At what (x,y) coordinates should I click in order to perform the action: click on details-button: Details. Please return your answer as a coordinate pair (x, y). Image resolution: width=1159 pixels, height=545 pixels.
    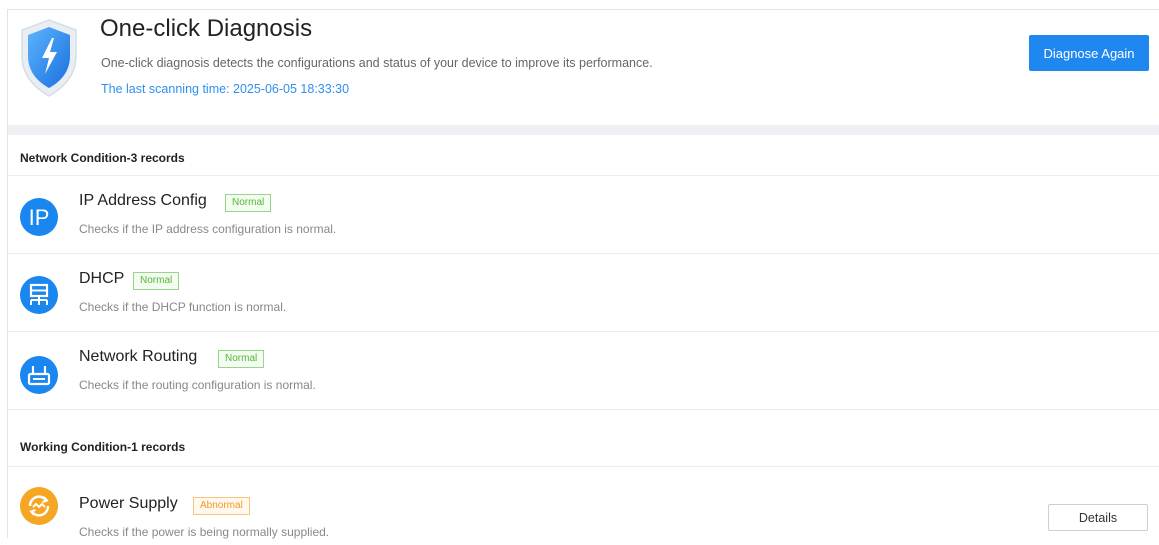
    Looking at the image, I should click on (1098, 517).